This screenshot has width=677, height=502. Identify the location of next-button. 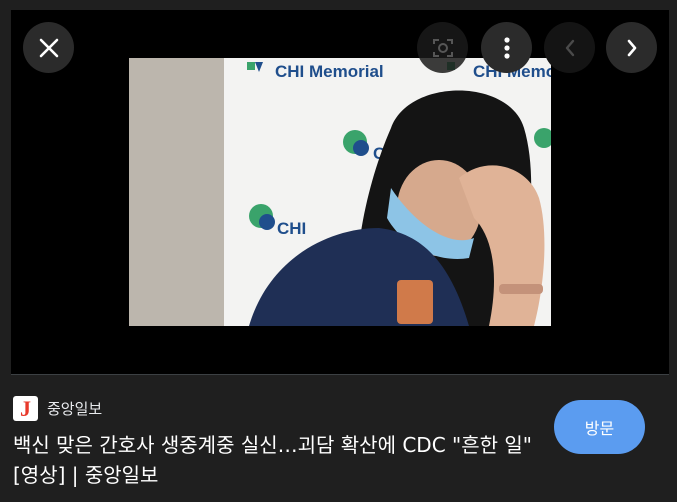
(631, 47).